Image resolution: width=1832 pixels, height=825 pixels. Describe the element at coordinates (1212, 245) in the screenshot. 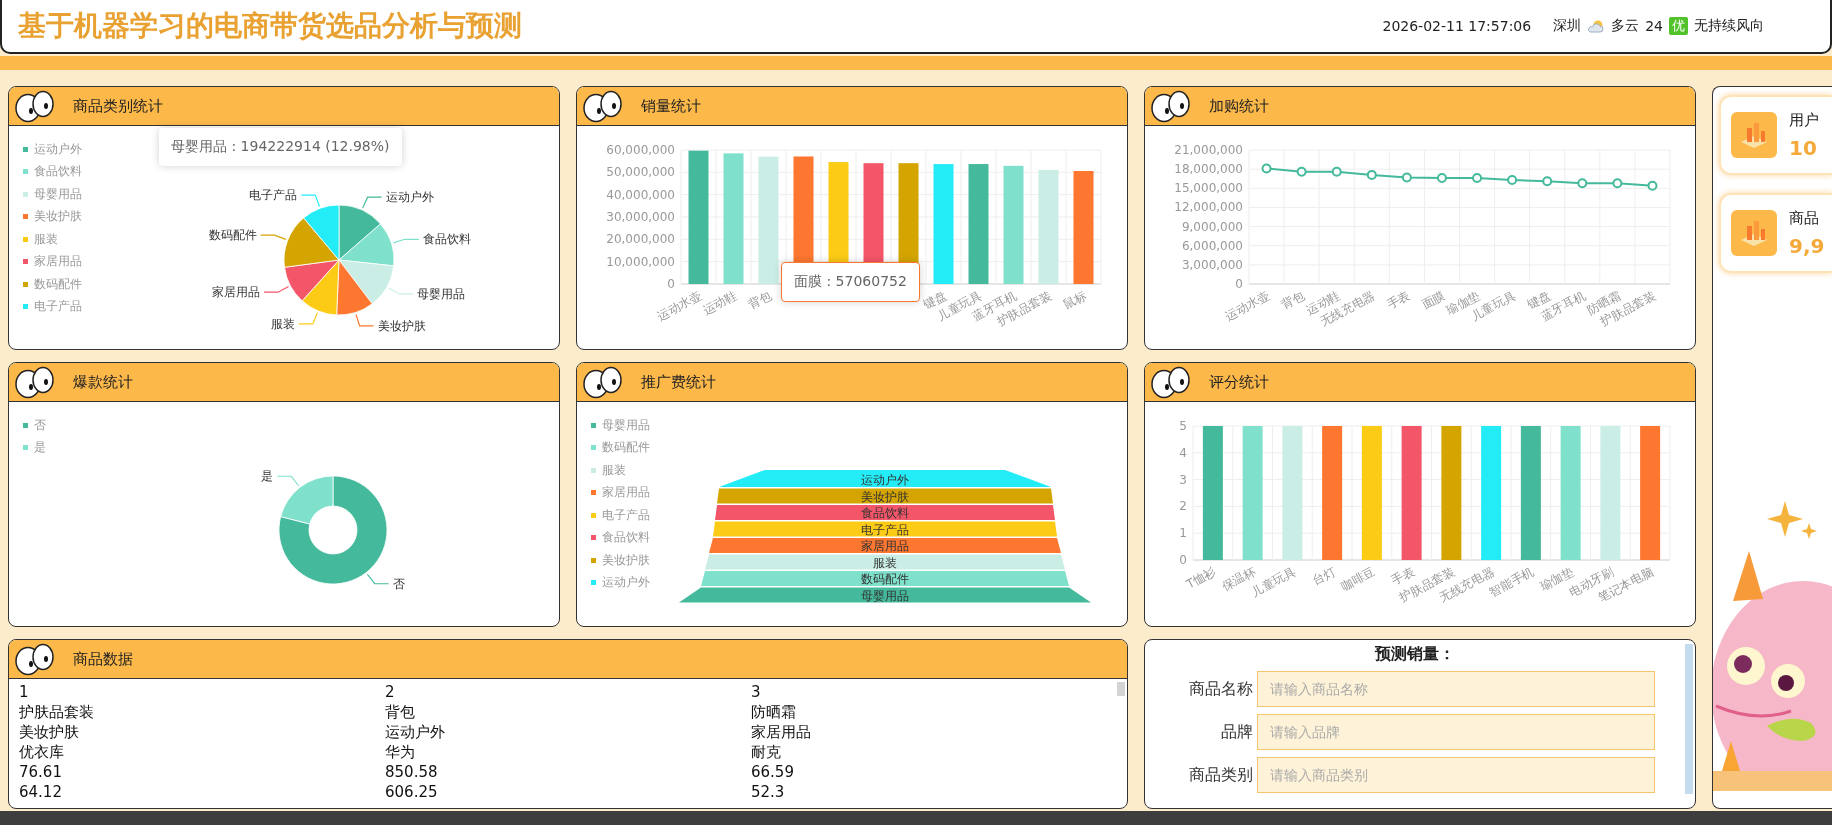

I see `tick-label: 6,000,000` at that location.